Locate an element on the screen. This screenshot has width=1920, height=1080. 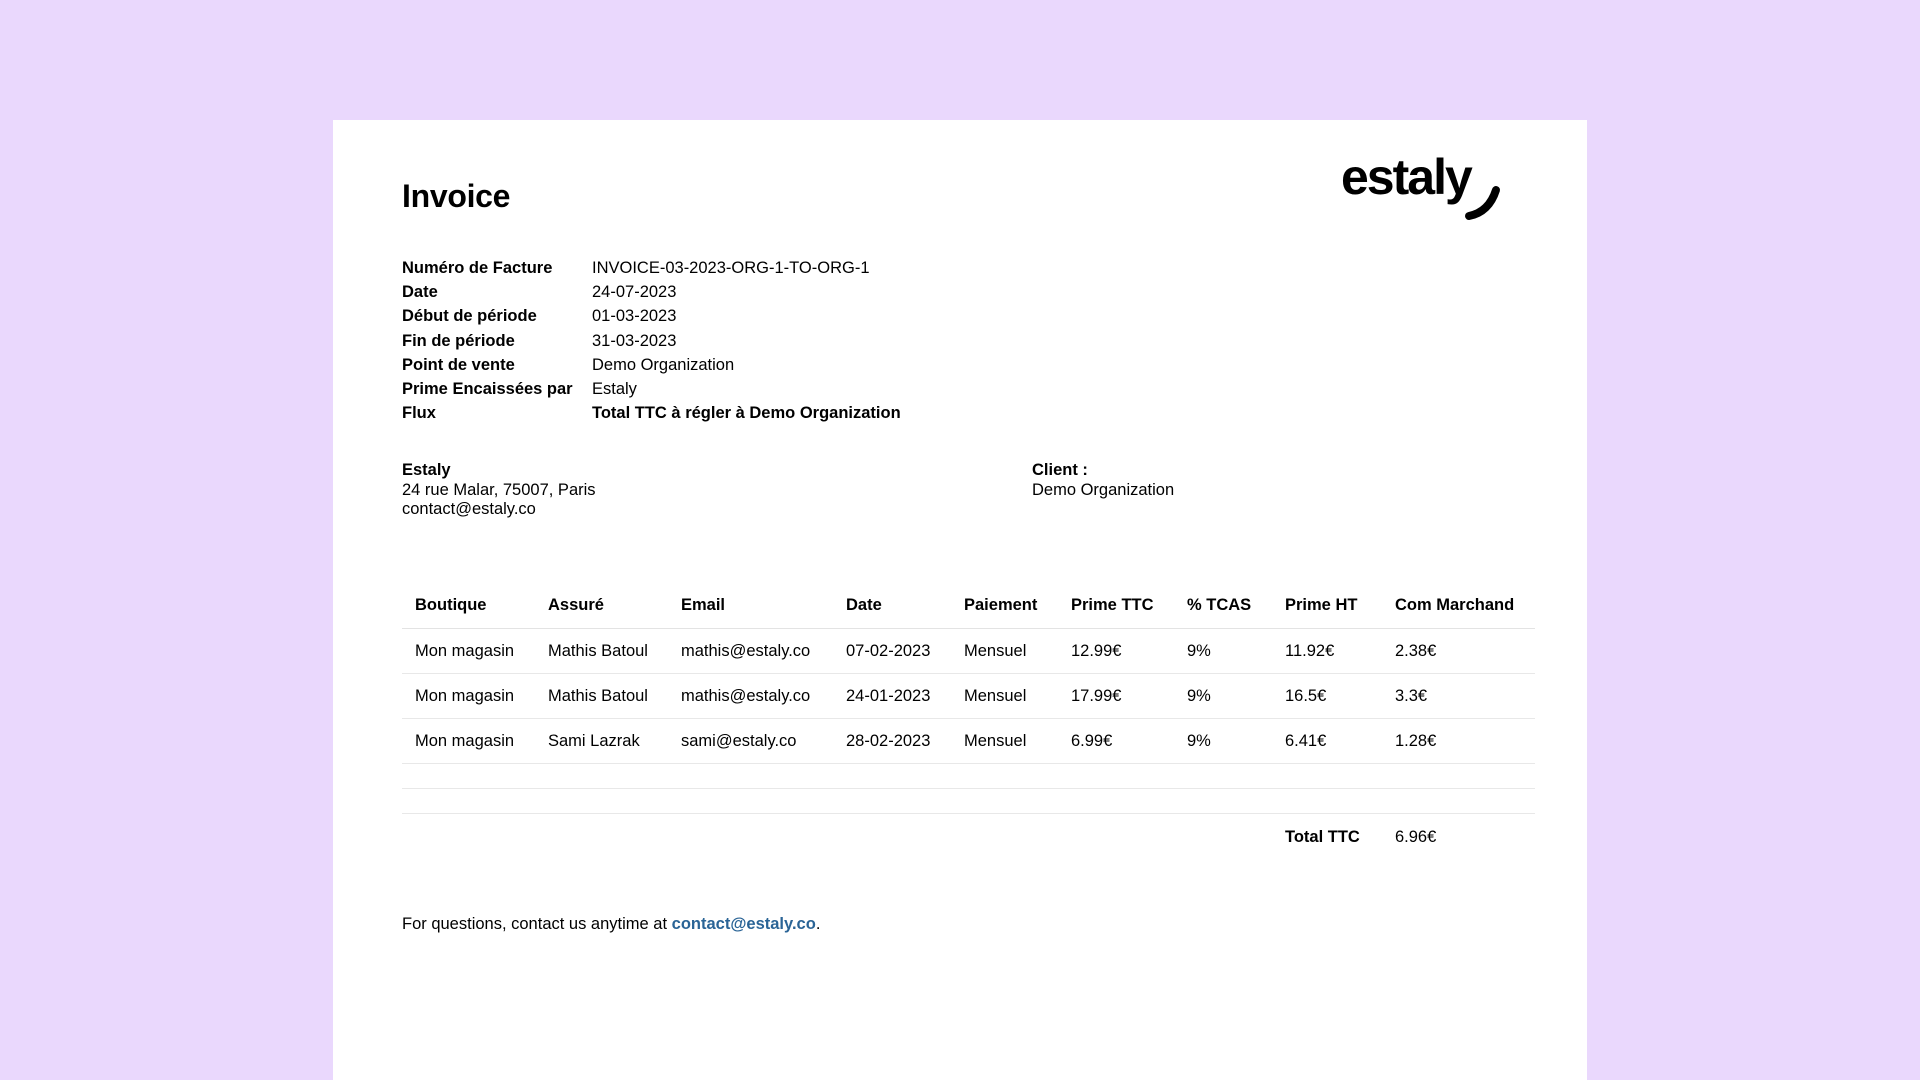
table-cell: 12.99€ is located at coordinates (1116, 651).